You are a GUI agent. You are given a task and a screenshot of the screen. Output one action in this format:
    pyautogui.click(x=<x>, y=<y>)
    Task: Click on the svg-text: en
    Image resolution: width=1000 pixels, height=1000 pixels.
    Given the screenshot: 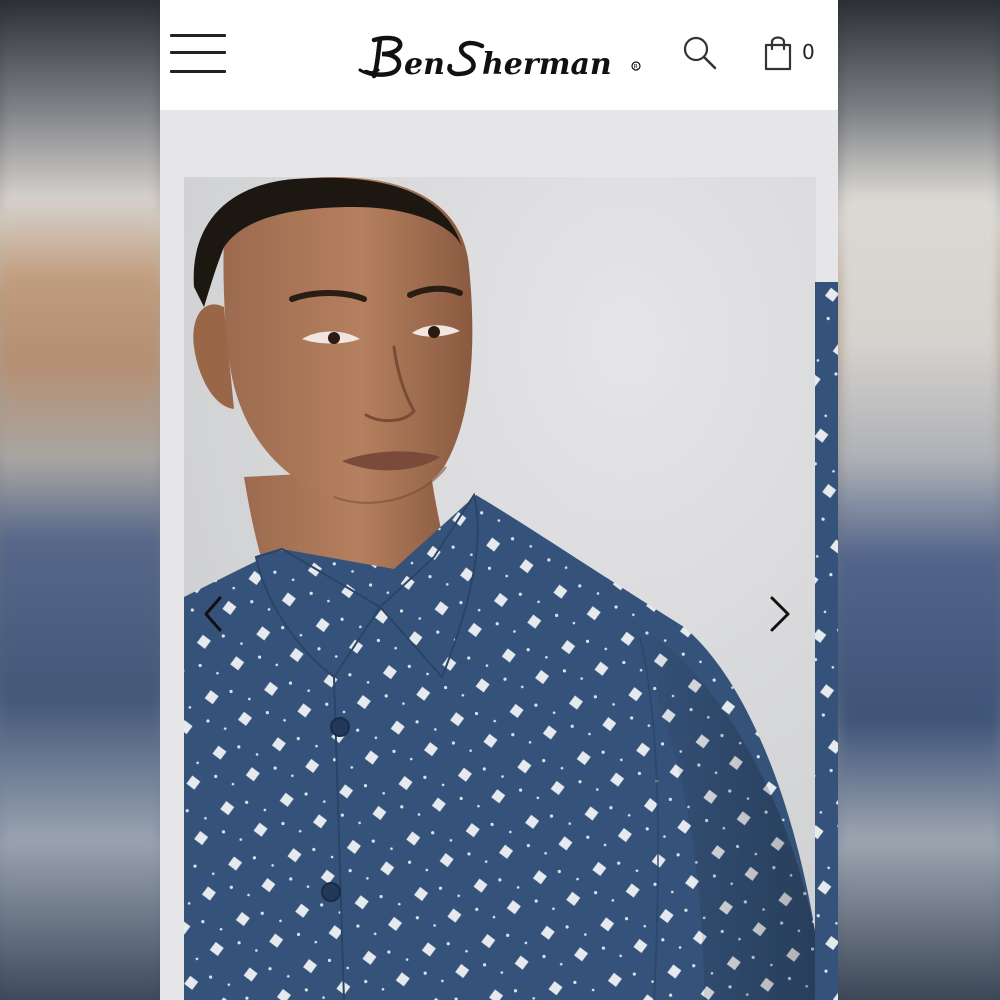 What is the action you would take?
    pyautogui.click(x=424, y=64)
    